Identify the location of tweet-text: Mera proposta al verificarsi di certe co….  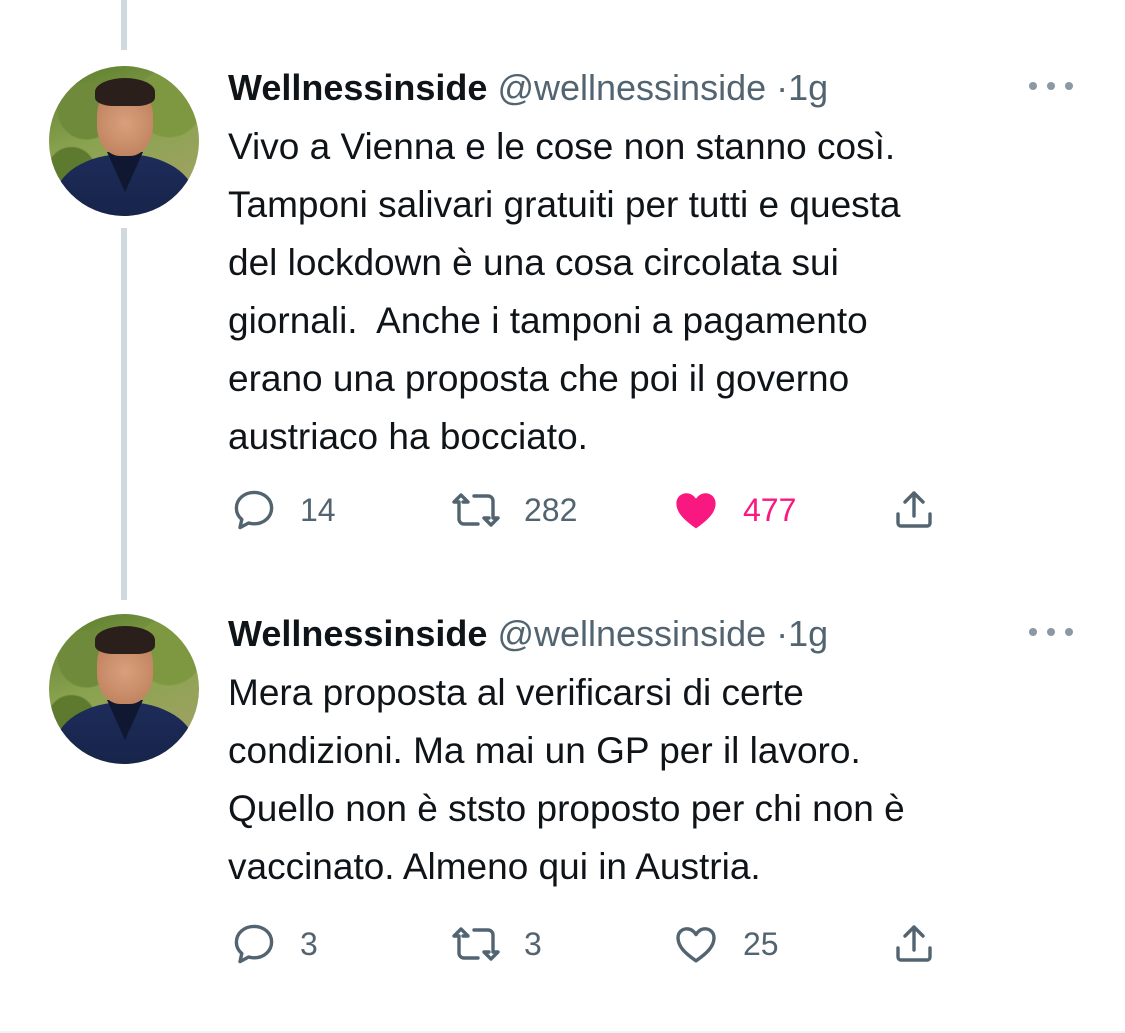
(566, 779).